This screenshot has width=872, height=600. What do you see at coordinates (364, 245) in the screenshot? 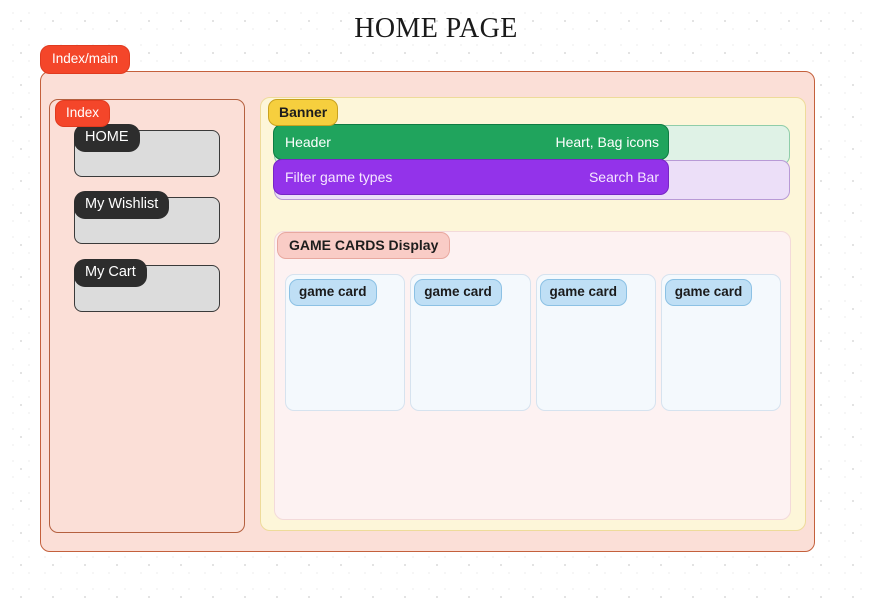
I see `game-cards-tag: GAME CARDS Display` at bounding box center [364, 245].